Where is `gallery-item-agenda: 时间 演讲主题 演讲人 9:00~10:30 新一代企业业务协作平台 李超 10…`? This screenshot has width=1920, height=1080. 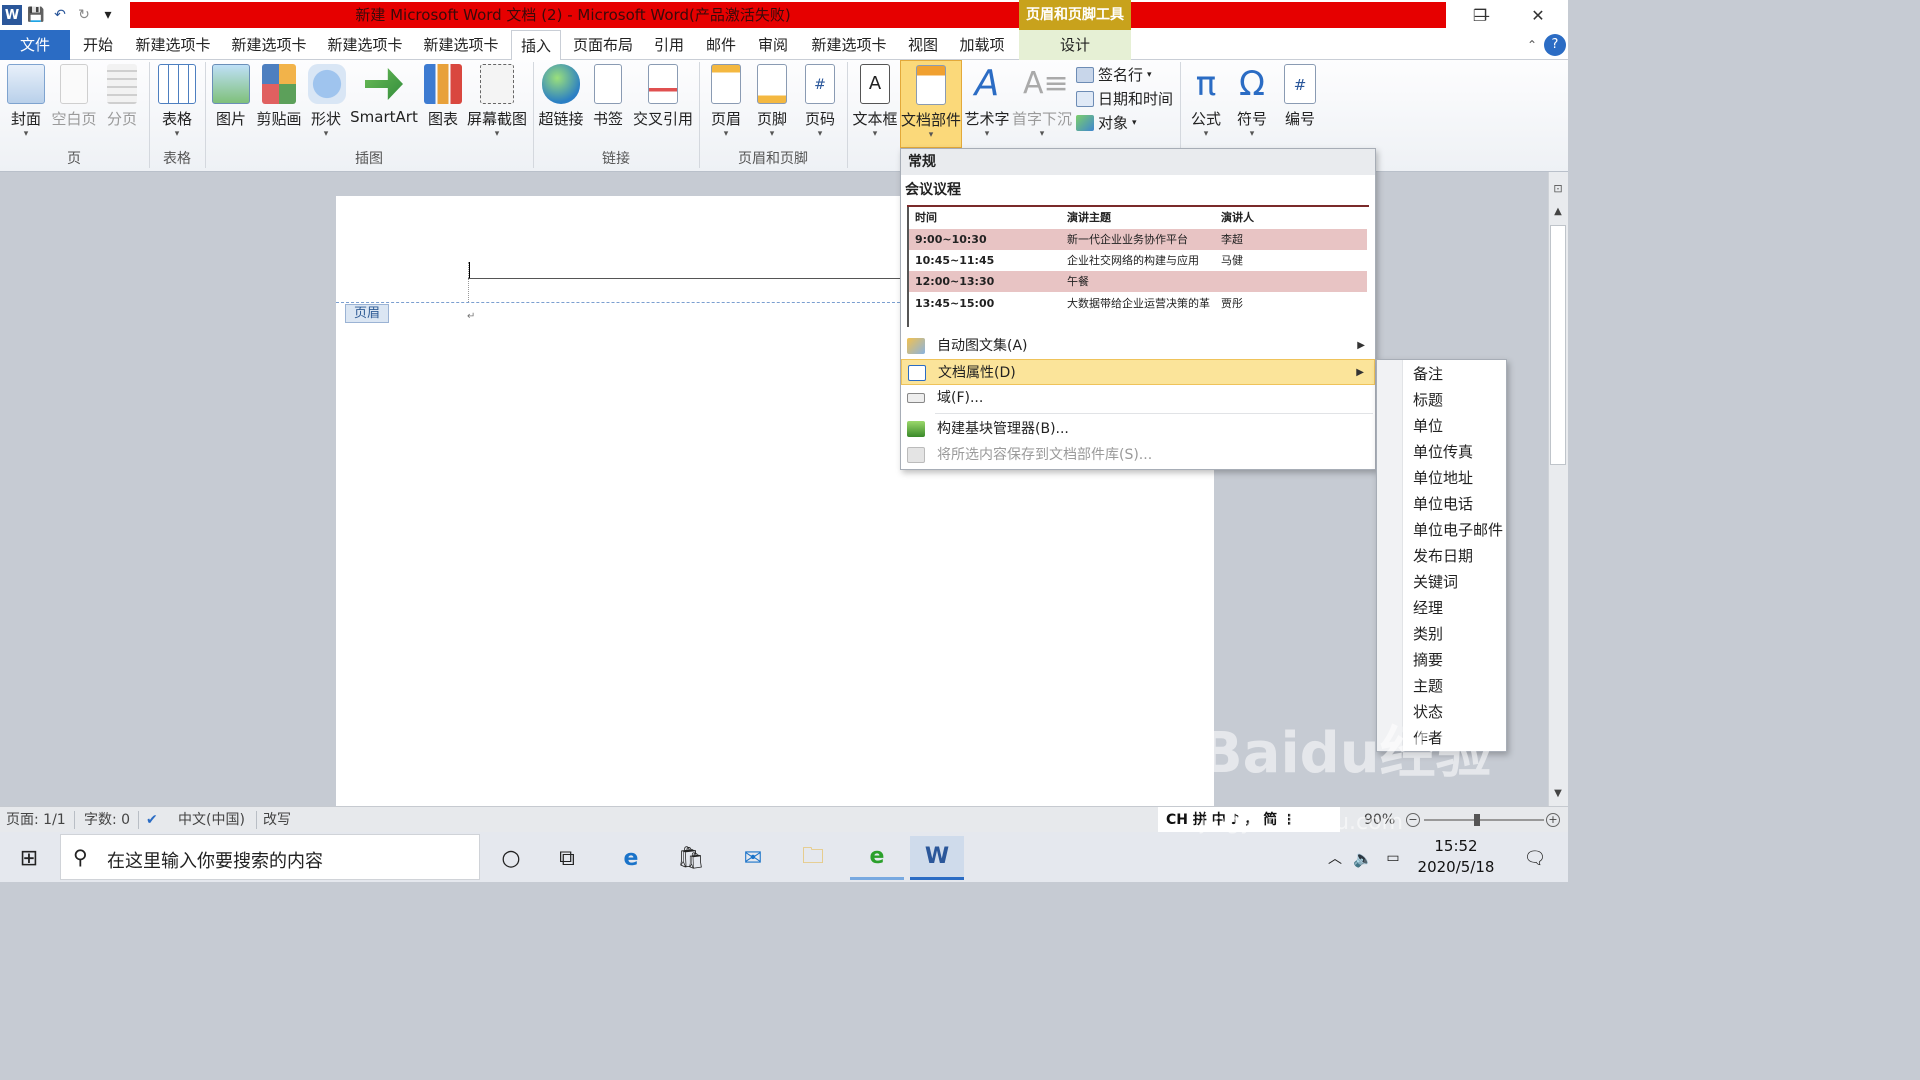 gallery-item-agenda: 时间 演讲主题 演讲人 9:00~10:30 新一代企业业务协作平台 李超 10… is located at coordinates (1138, 266).